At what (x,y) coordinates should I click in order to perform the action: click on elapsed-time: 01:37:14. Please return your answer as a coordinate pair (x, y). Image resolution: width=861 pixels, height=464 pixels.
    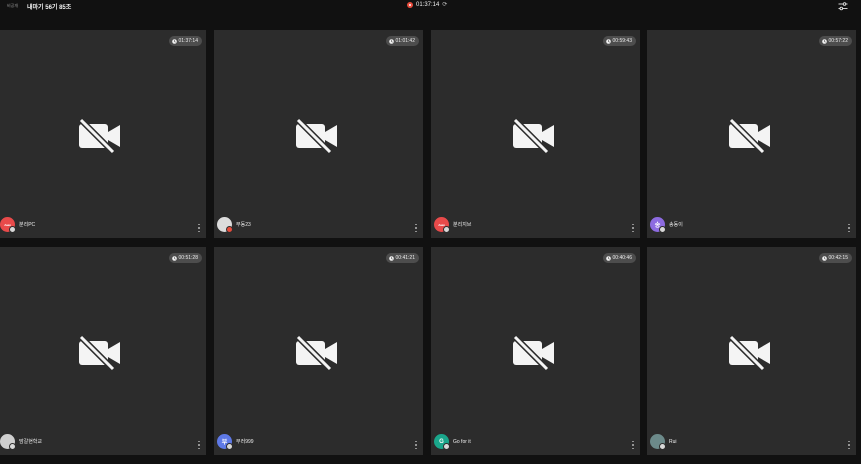
    Looking at the image, I should click on (188, 41).